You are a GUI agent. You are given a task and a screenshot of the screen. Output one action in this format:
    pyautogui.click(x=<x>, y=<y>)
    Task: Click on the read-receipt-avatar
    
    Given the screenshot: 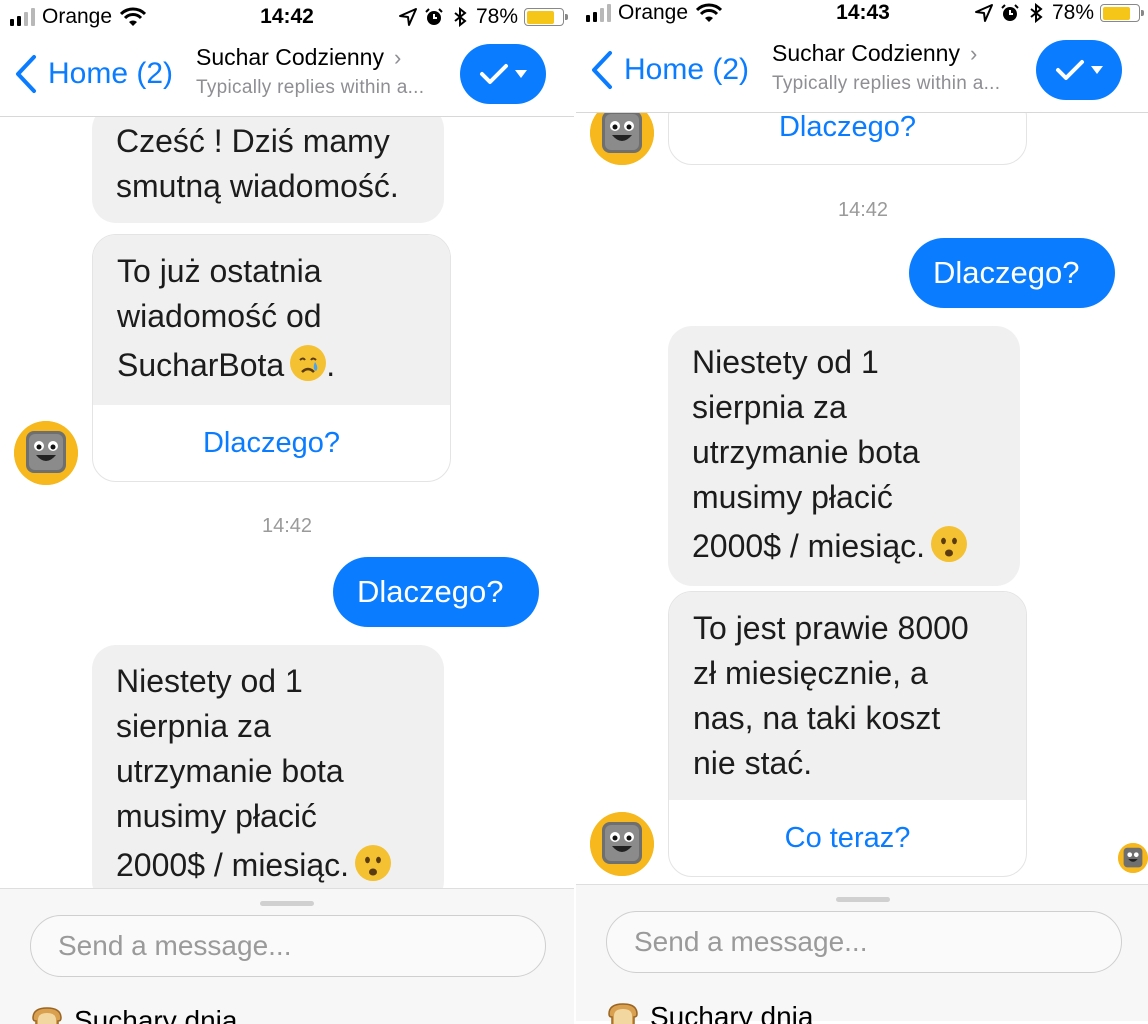 What is the action you would take?
    pyautogui.click(x=1133, y=858)
    